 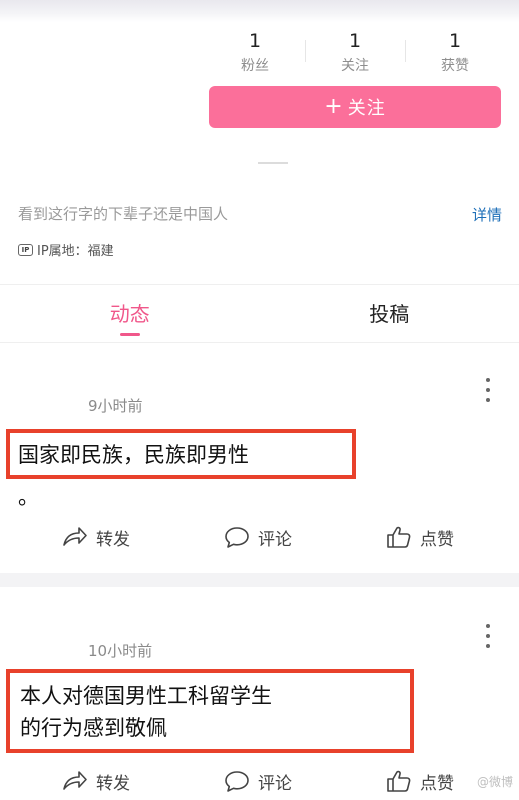 What do you see at coordinates (355, 41) in the screenshot?
I see `stat-following-count: 1` at bounding box center [355, 41].